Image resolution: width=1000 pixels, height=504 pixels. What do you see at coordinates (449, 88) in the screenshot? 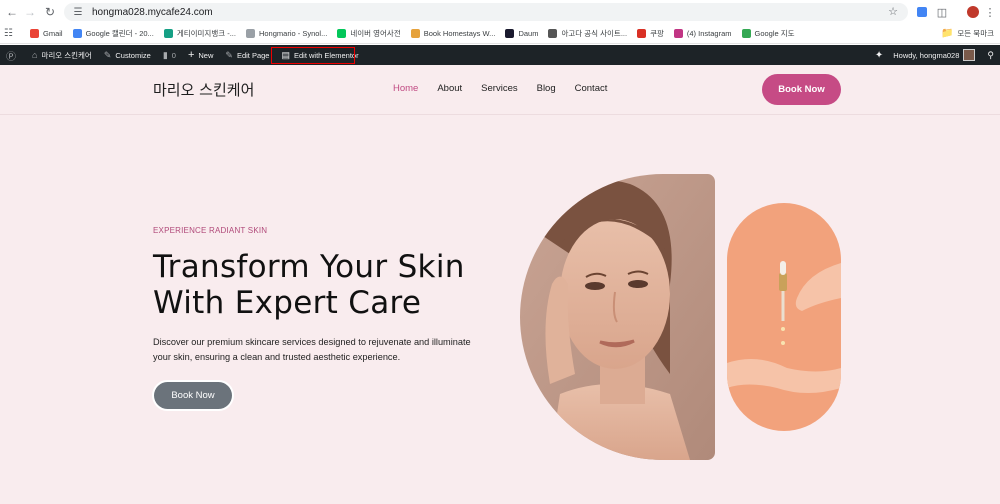
I see `menu-item-about: About` at bounding box center [449, 88].